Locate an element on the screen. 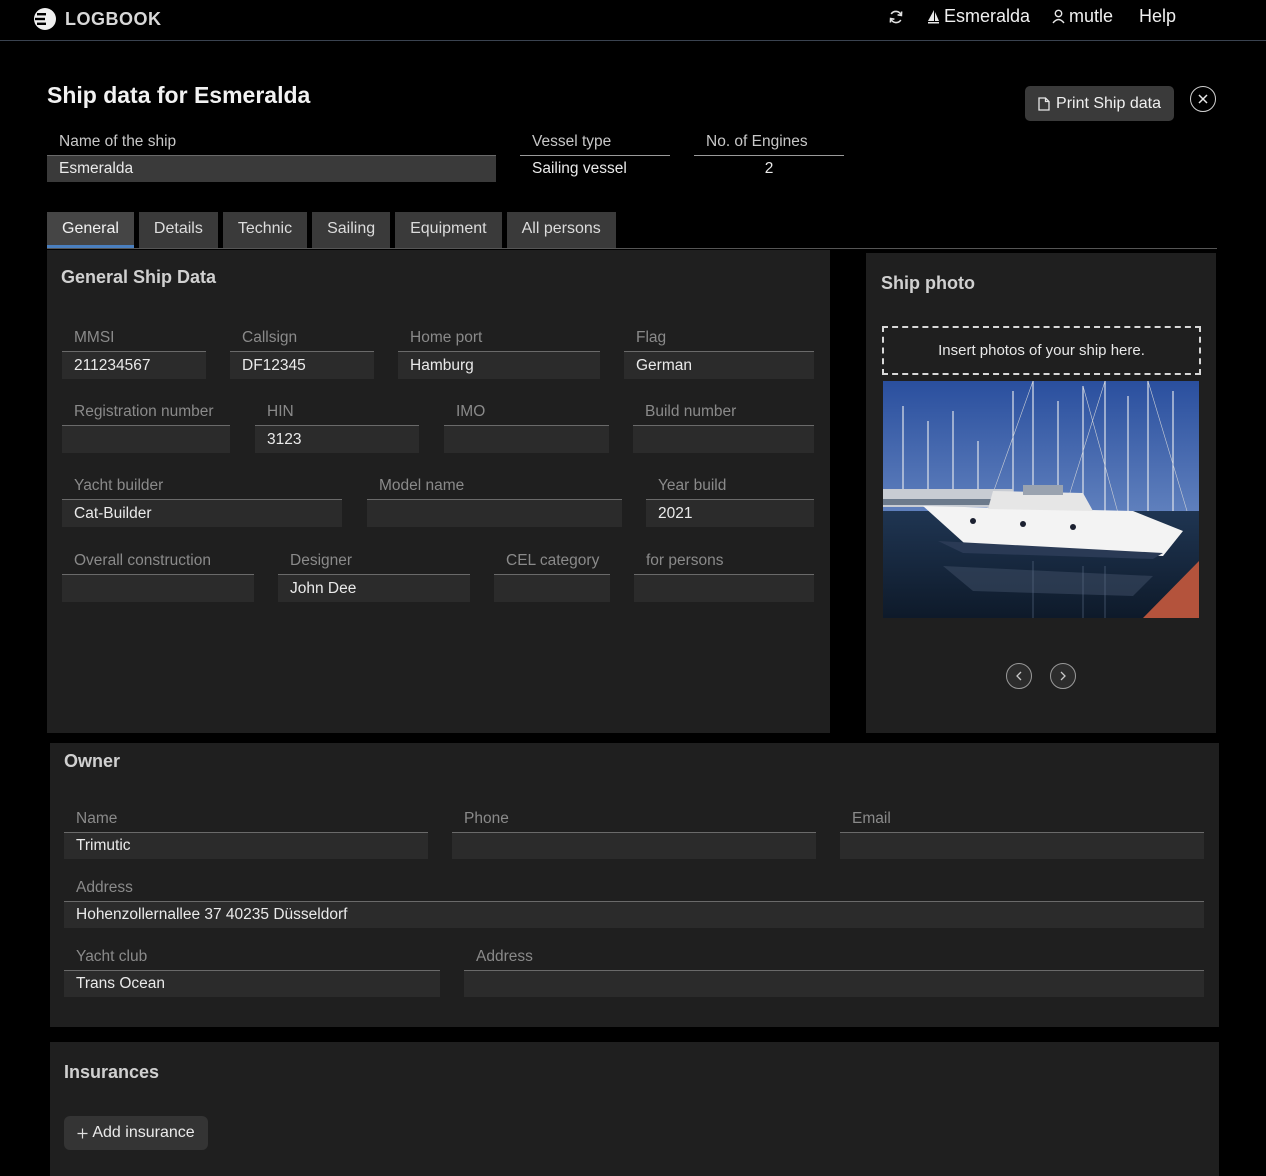 This screenshot has height=1176, width=1266. yacht-club-label: Yacht club is located at coordinates (112, 956).